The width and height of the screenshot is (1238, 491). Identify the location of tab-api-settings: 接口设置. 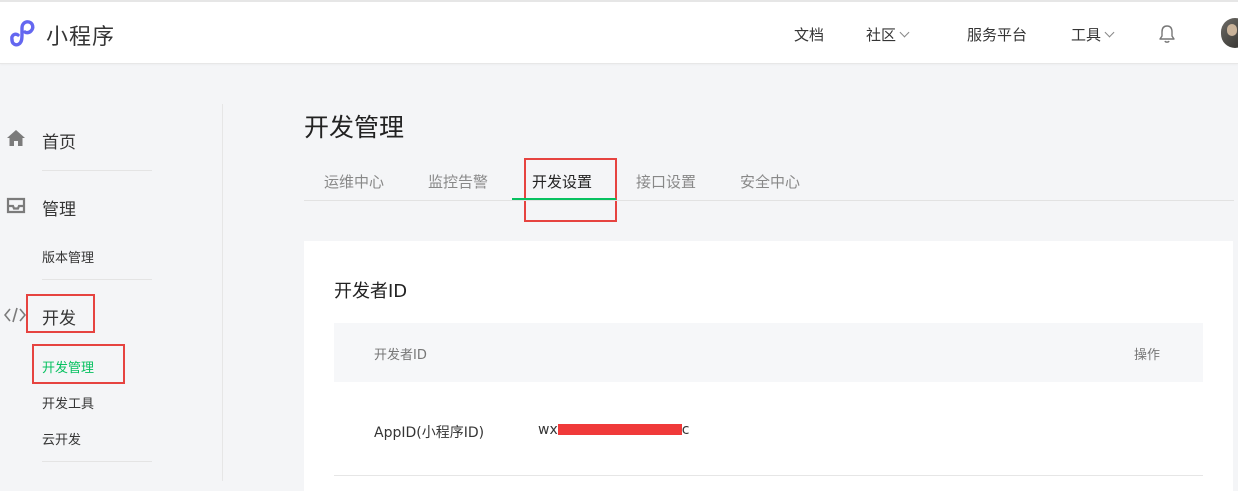
(666, 181).